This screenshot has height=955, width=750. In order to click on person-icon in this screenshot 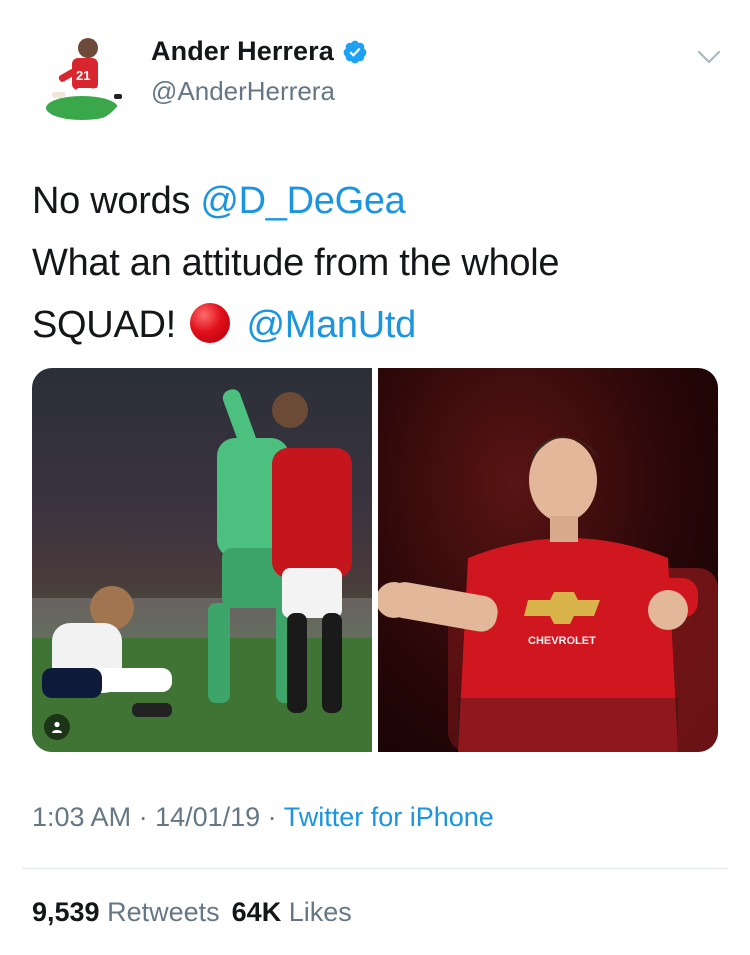, I will do `click(57, 727)`.